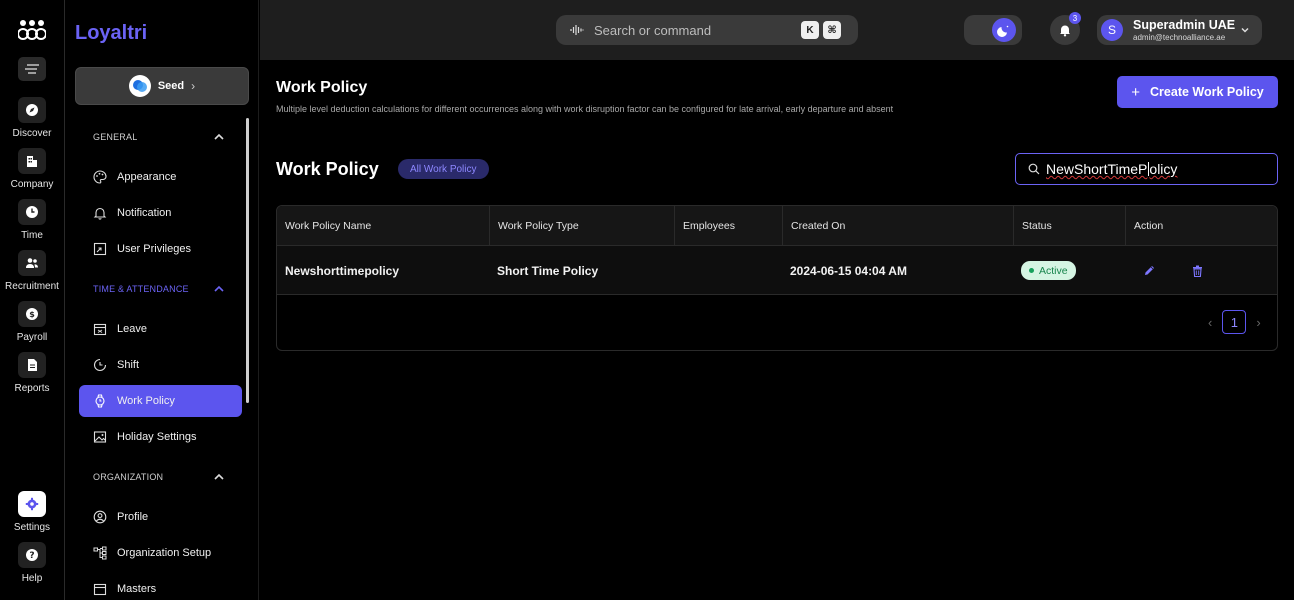  What do you see at coordinates (1149, 271) in the screenshot?
I see `edit-button` at bounding box center [1149, 271].